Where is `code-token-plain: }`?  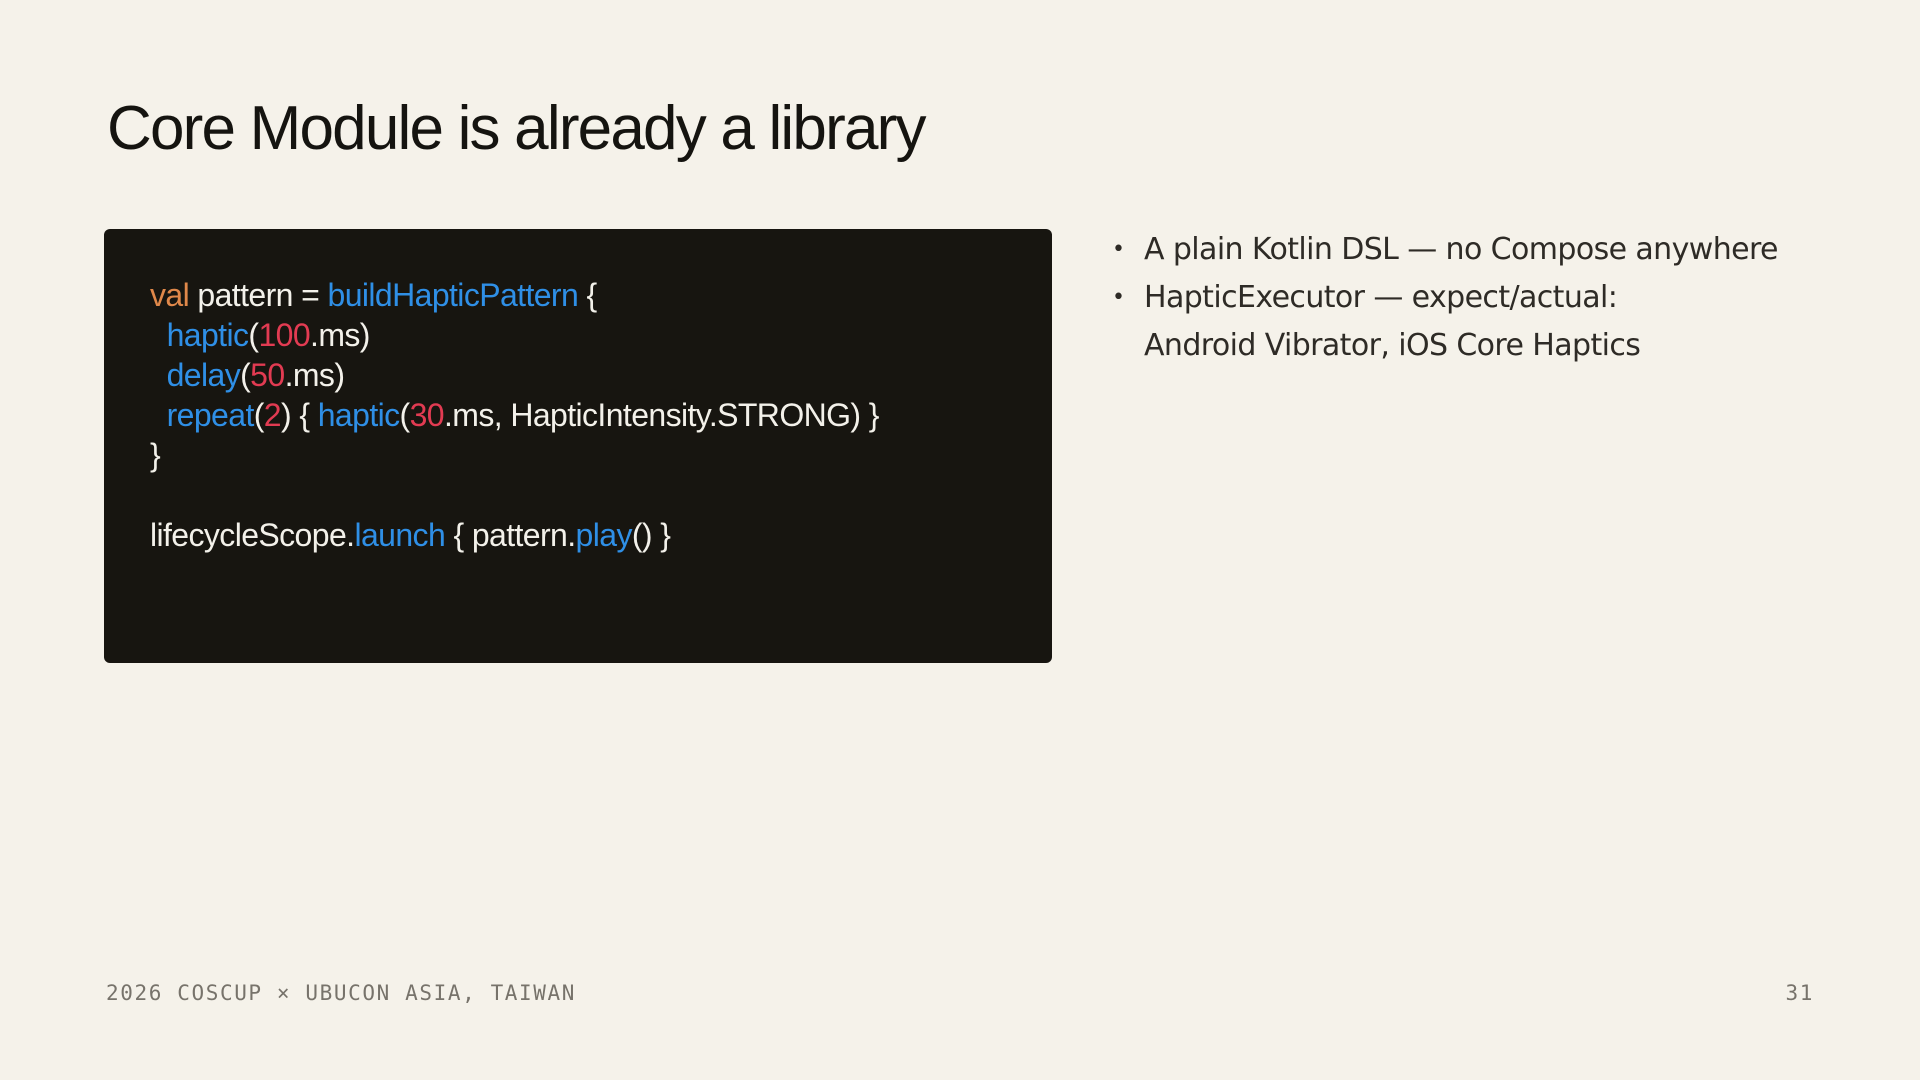 code-token-plain: } is located at coordinates (155, 455).